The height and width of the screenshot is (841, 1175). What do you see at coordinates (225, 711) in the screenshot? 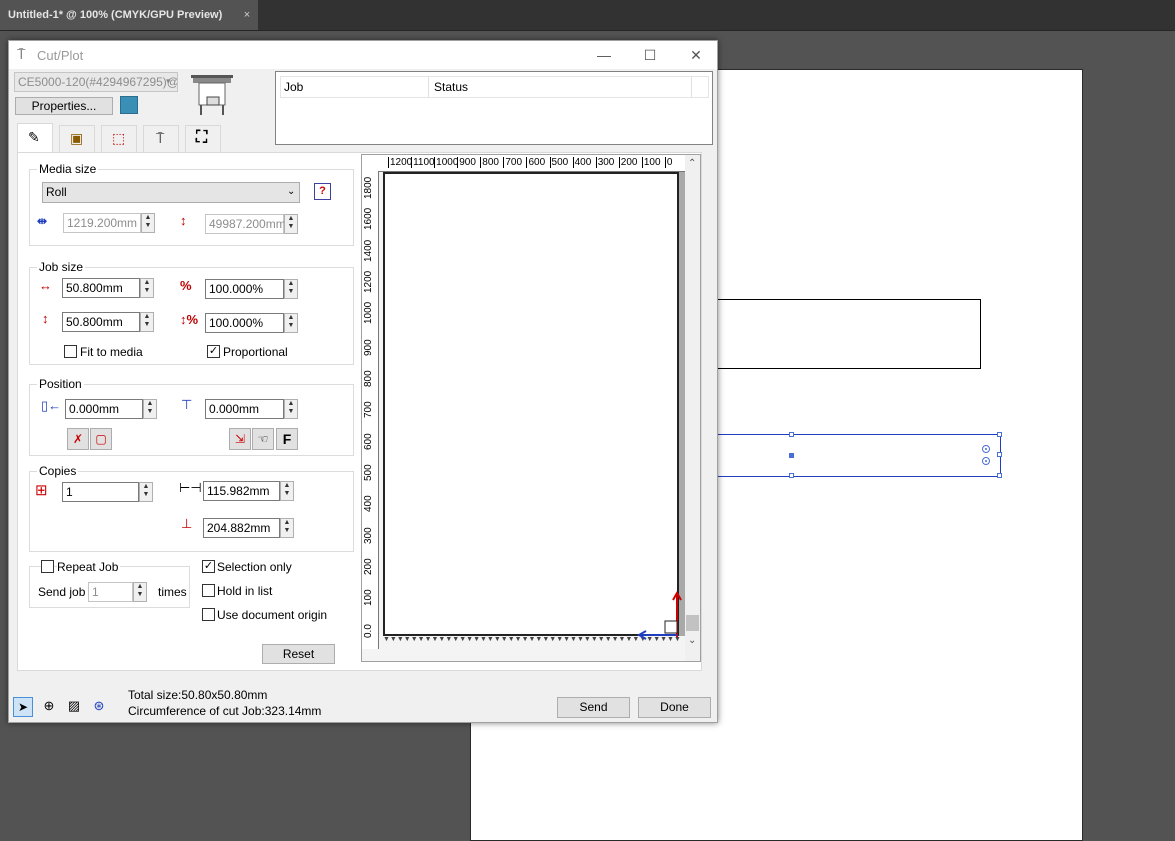
I see `circumference-text: Circumference of cut Job:323.14mm` at bounding box center [225, 711].